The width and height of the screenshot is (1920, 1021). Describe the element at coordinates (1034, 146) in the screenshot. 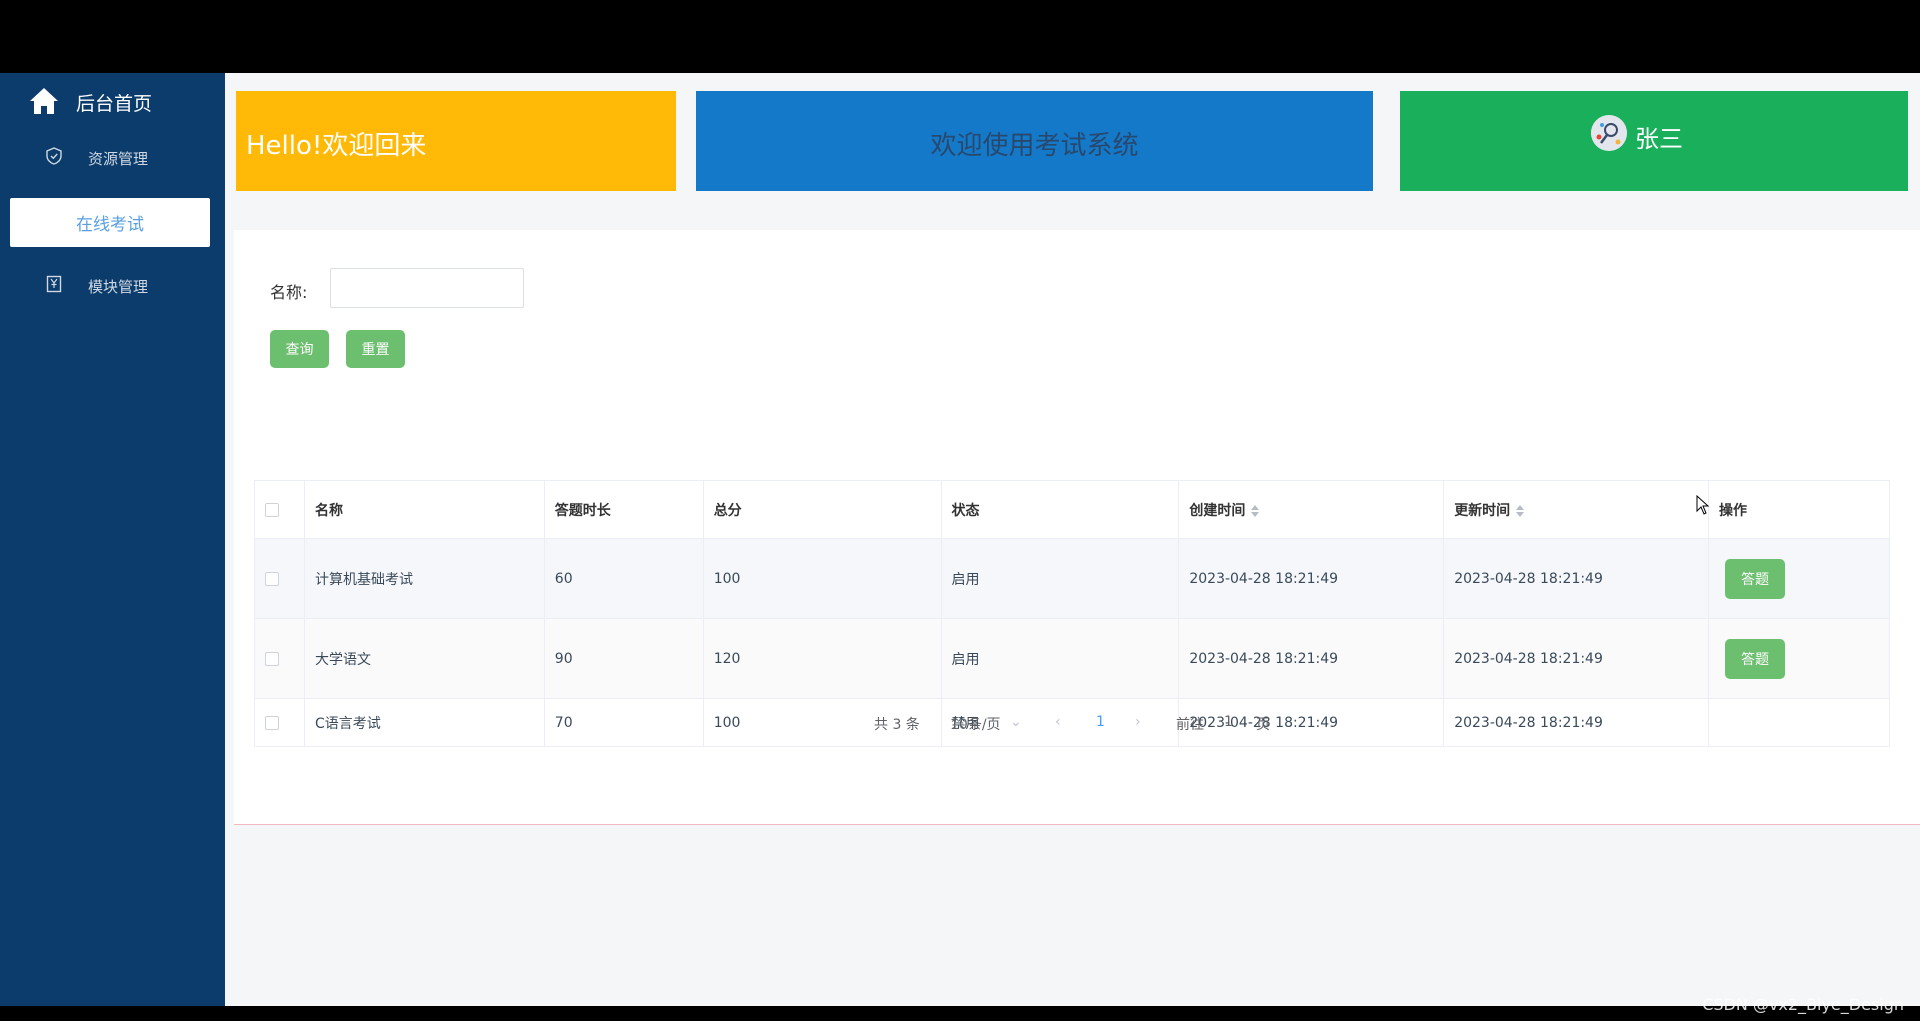

I see `welcome-text: 欢迎使用考试系统` at that location.